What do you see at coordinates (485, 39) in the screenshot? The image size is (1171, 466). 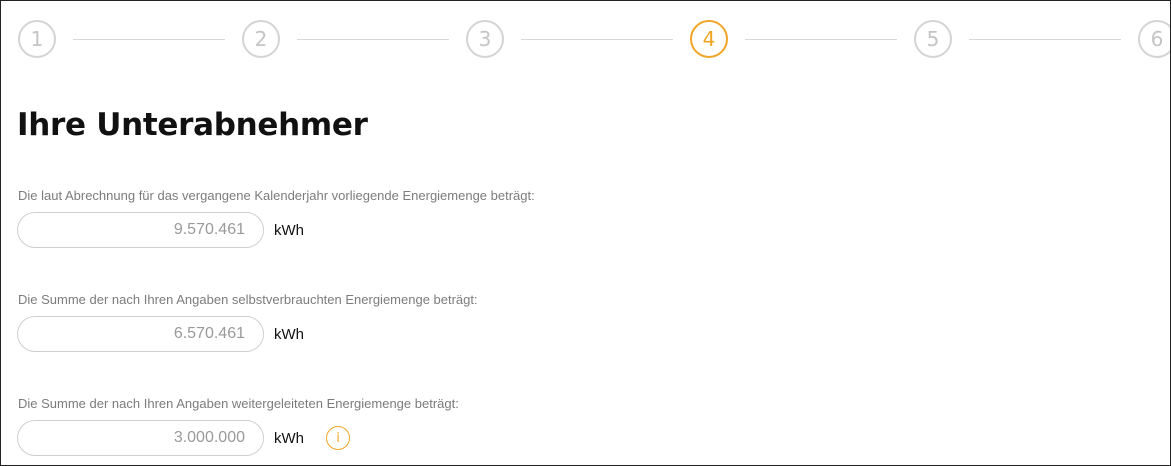 I see `step-3: 3` at bounding box center [485, 39].